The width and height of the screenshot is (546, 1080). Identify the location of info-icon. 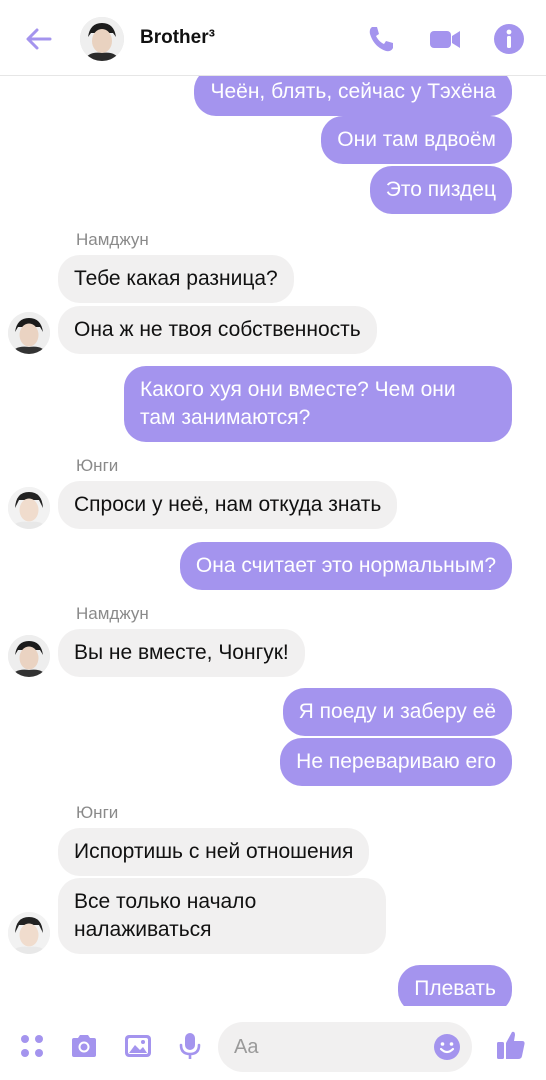
(509, 39).